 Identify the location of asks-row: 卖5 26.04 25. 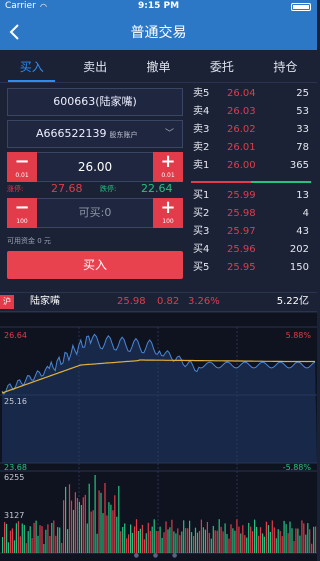
(251, 94).